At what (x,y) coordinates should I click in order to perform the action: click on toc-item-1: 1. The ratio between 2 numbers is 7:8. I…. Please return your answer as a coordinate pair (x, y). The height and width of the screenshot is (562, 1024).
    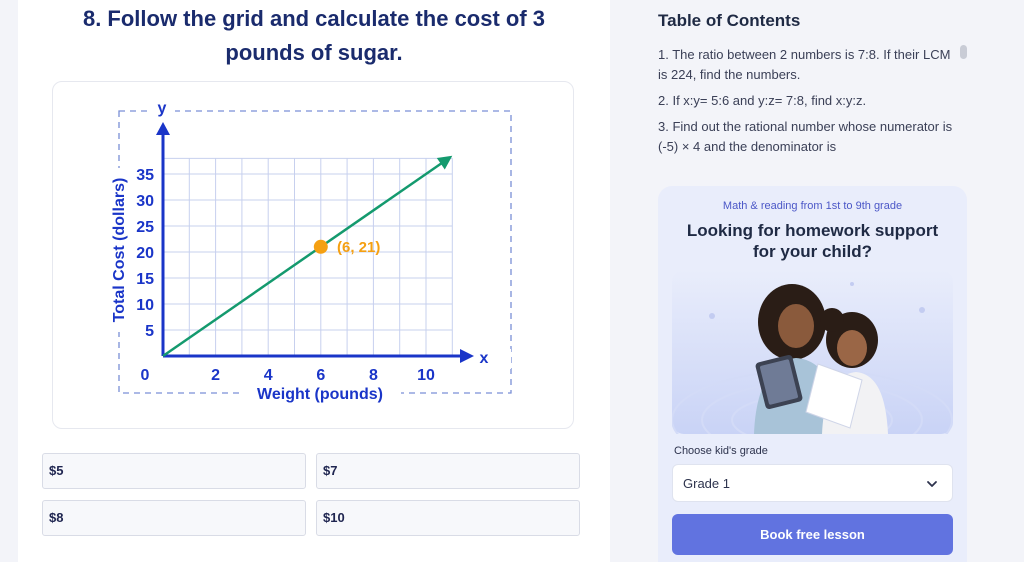
    Looking at the image, I should click on (808, 65).